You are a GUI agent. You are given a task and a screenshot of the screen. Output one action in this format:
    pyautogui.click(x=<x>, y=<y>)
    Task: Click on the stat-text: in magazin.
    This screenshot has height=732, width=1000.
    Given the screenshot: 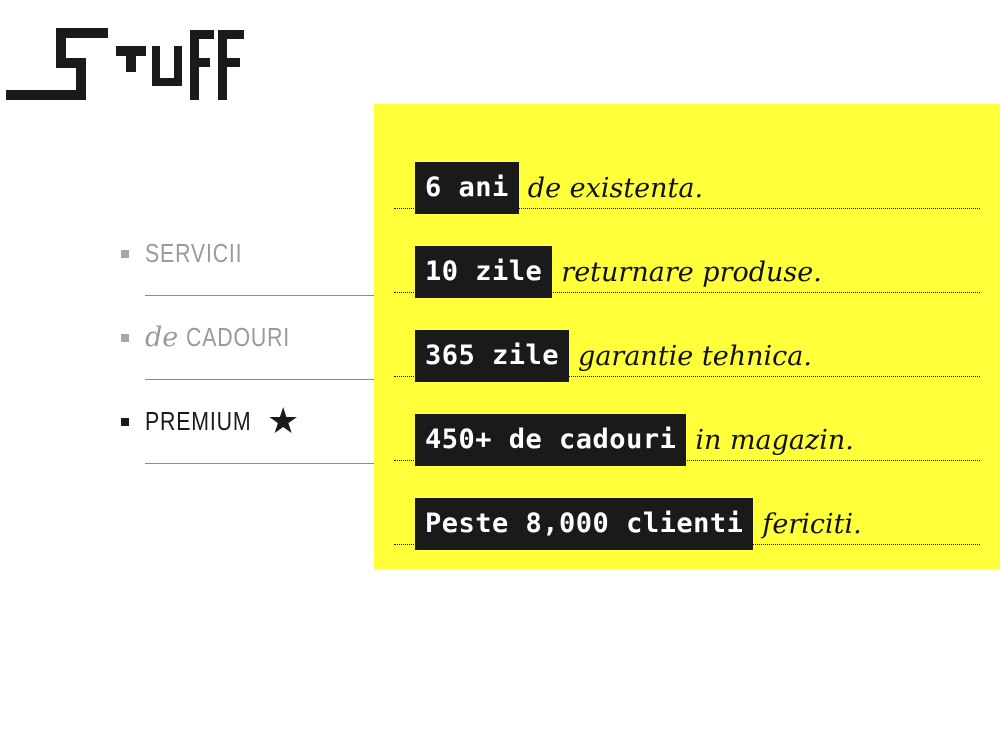 What is the action you would take?
    pyautogui.click(x=774, y=440)
    